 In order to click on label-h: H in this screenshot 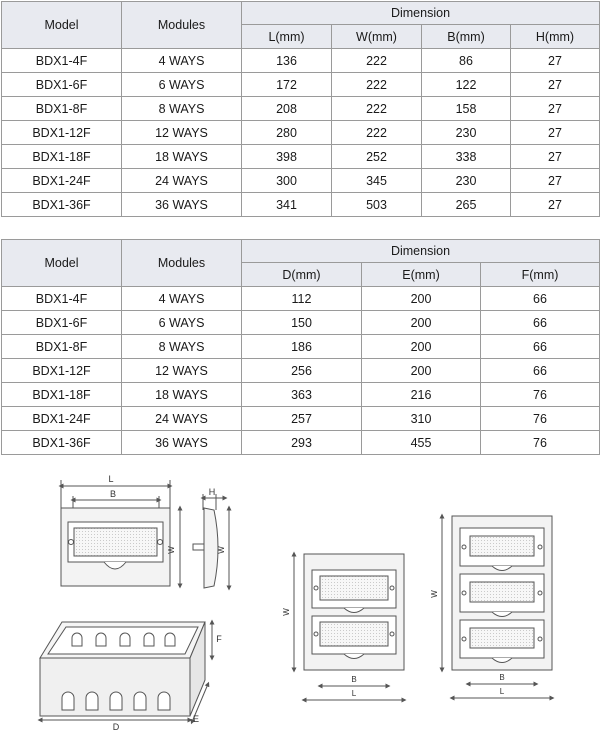, I will do `click(212, 492)`.